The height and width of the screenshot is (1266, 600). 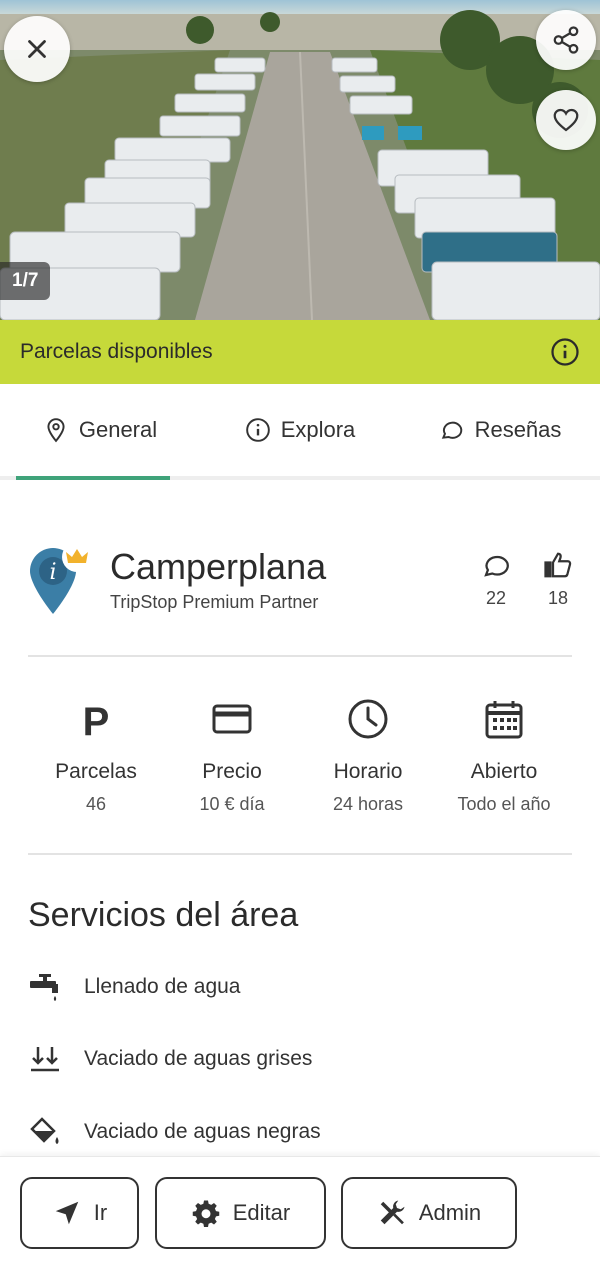 I want to click on crown-icon, so click(x=77, y=556).